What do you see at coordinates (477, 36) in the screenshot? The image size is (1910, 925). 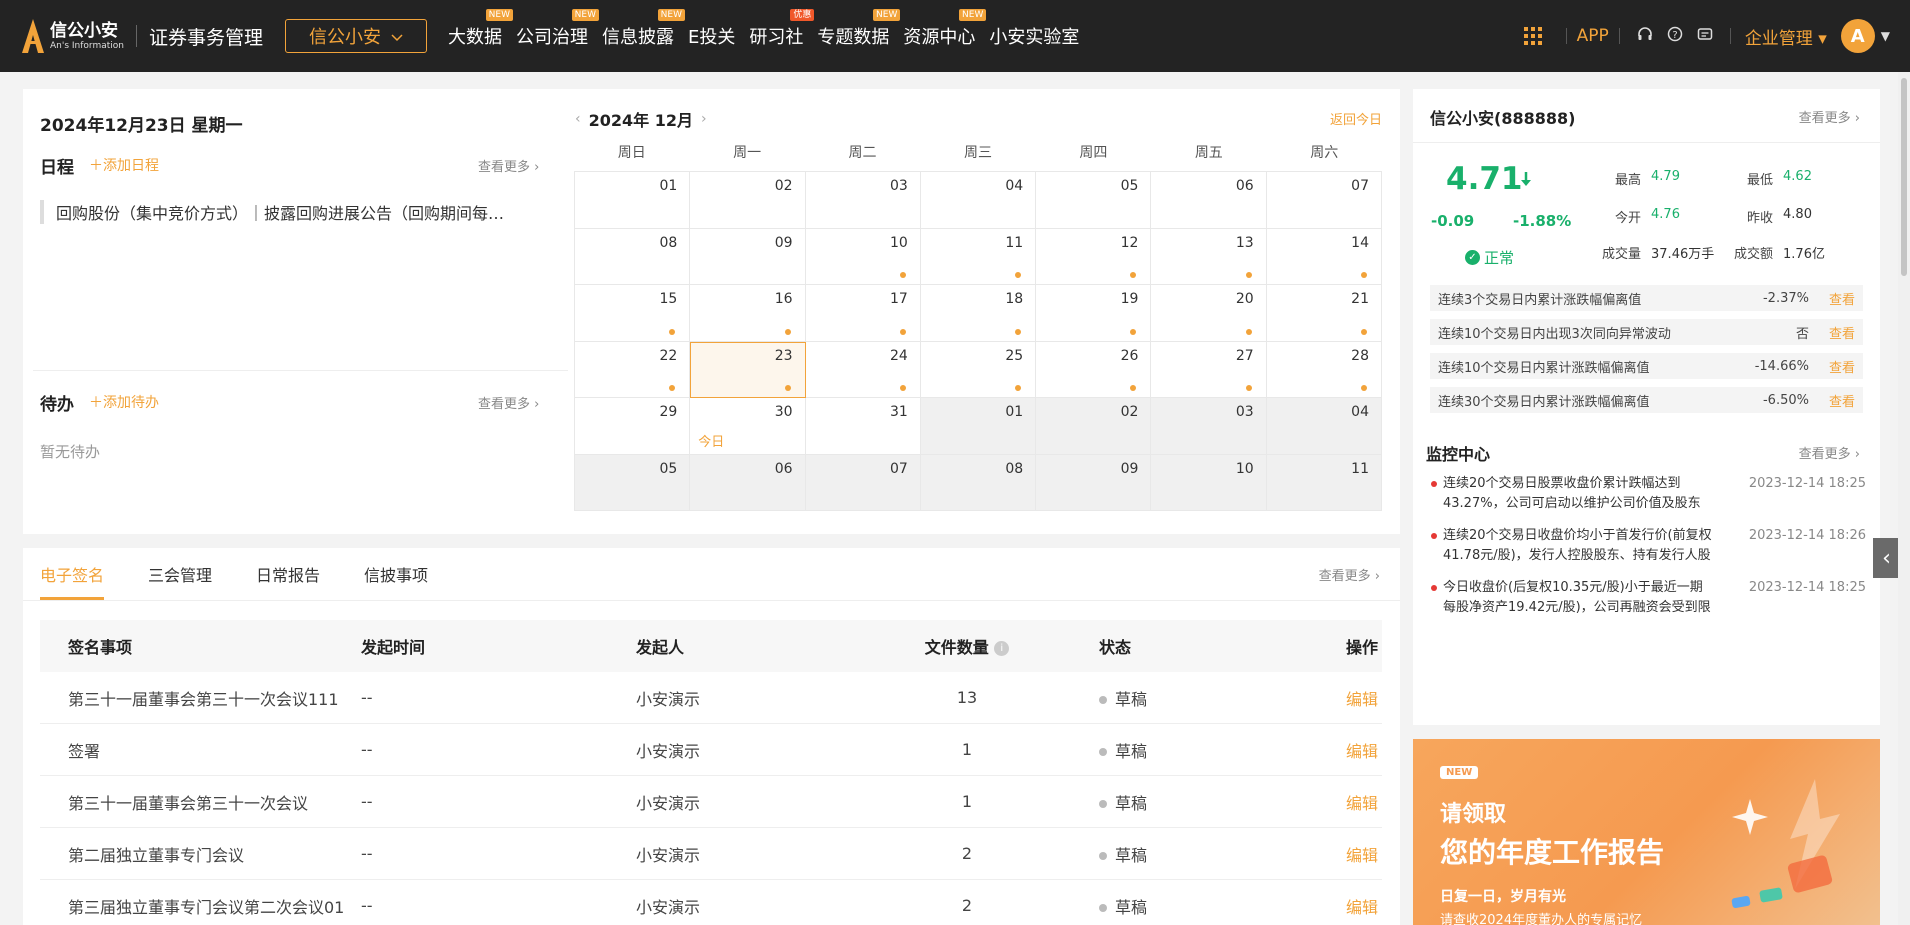 I see `nav-item-bigdata: 大数据 NEW` at bounding box center [477, 36].